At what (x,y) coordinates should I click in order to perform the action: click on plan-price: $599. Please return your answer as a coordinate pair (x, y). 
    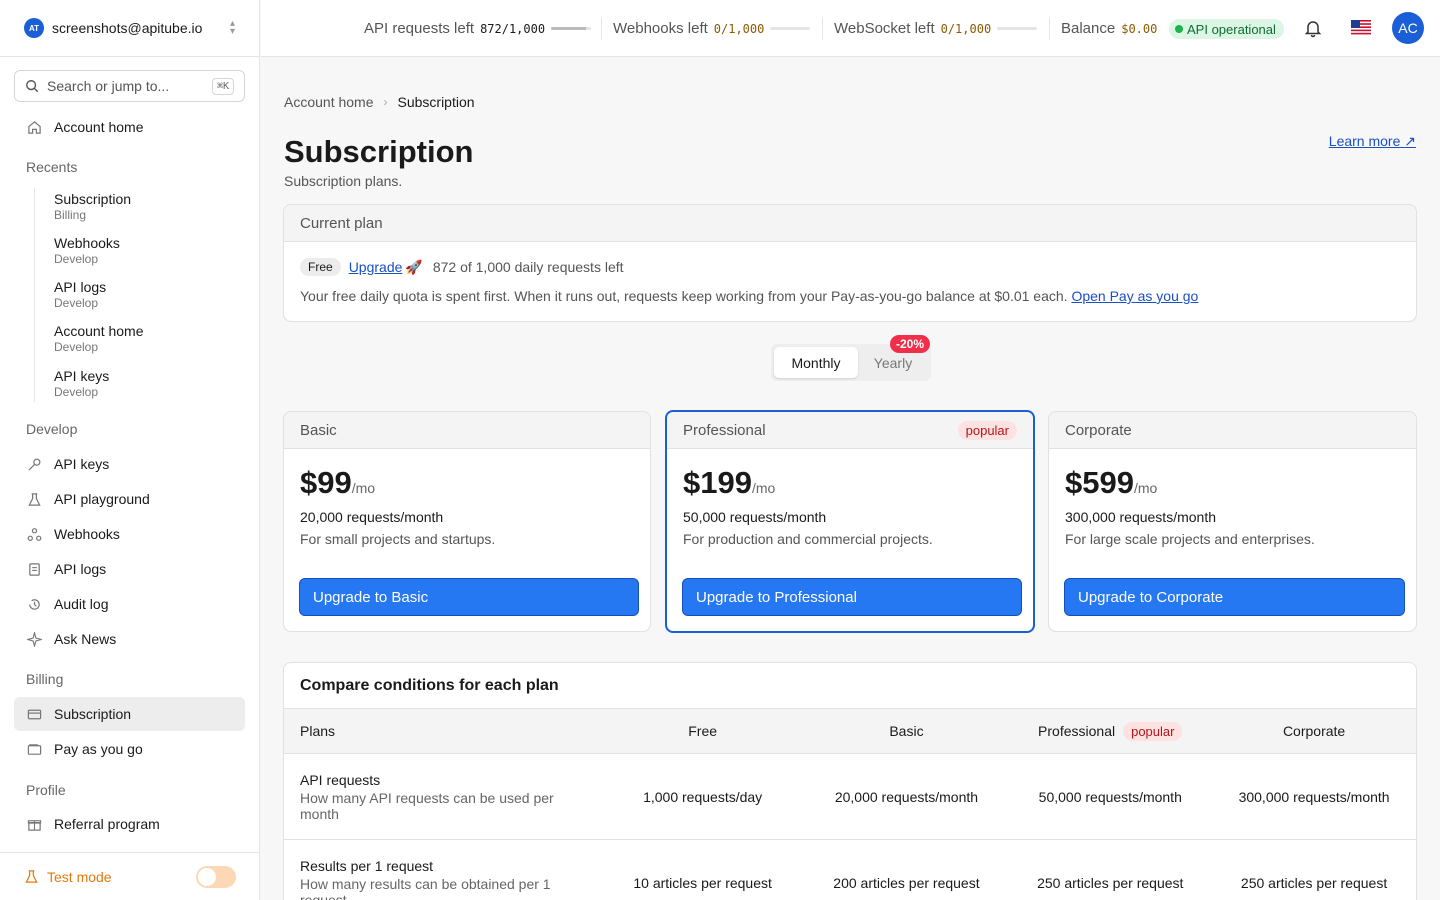
    Looking at the image, I should click on (1099, 482).